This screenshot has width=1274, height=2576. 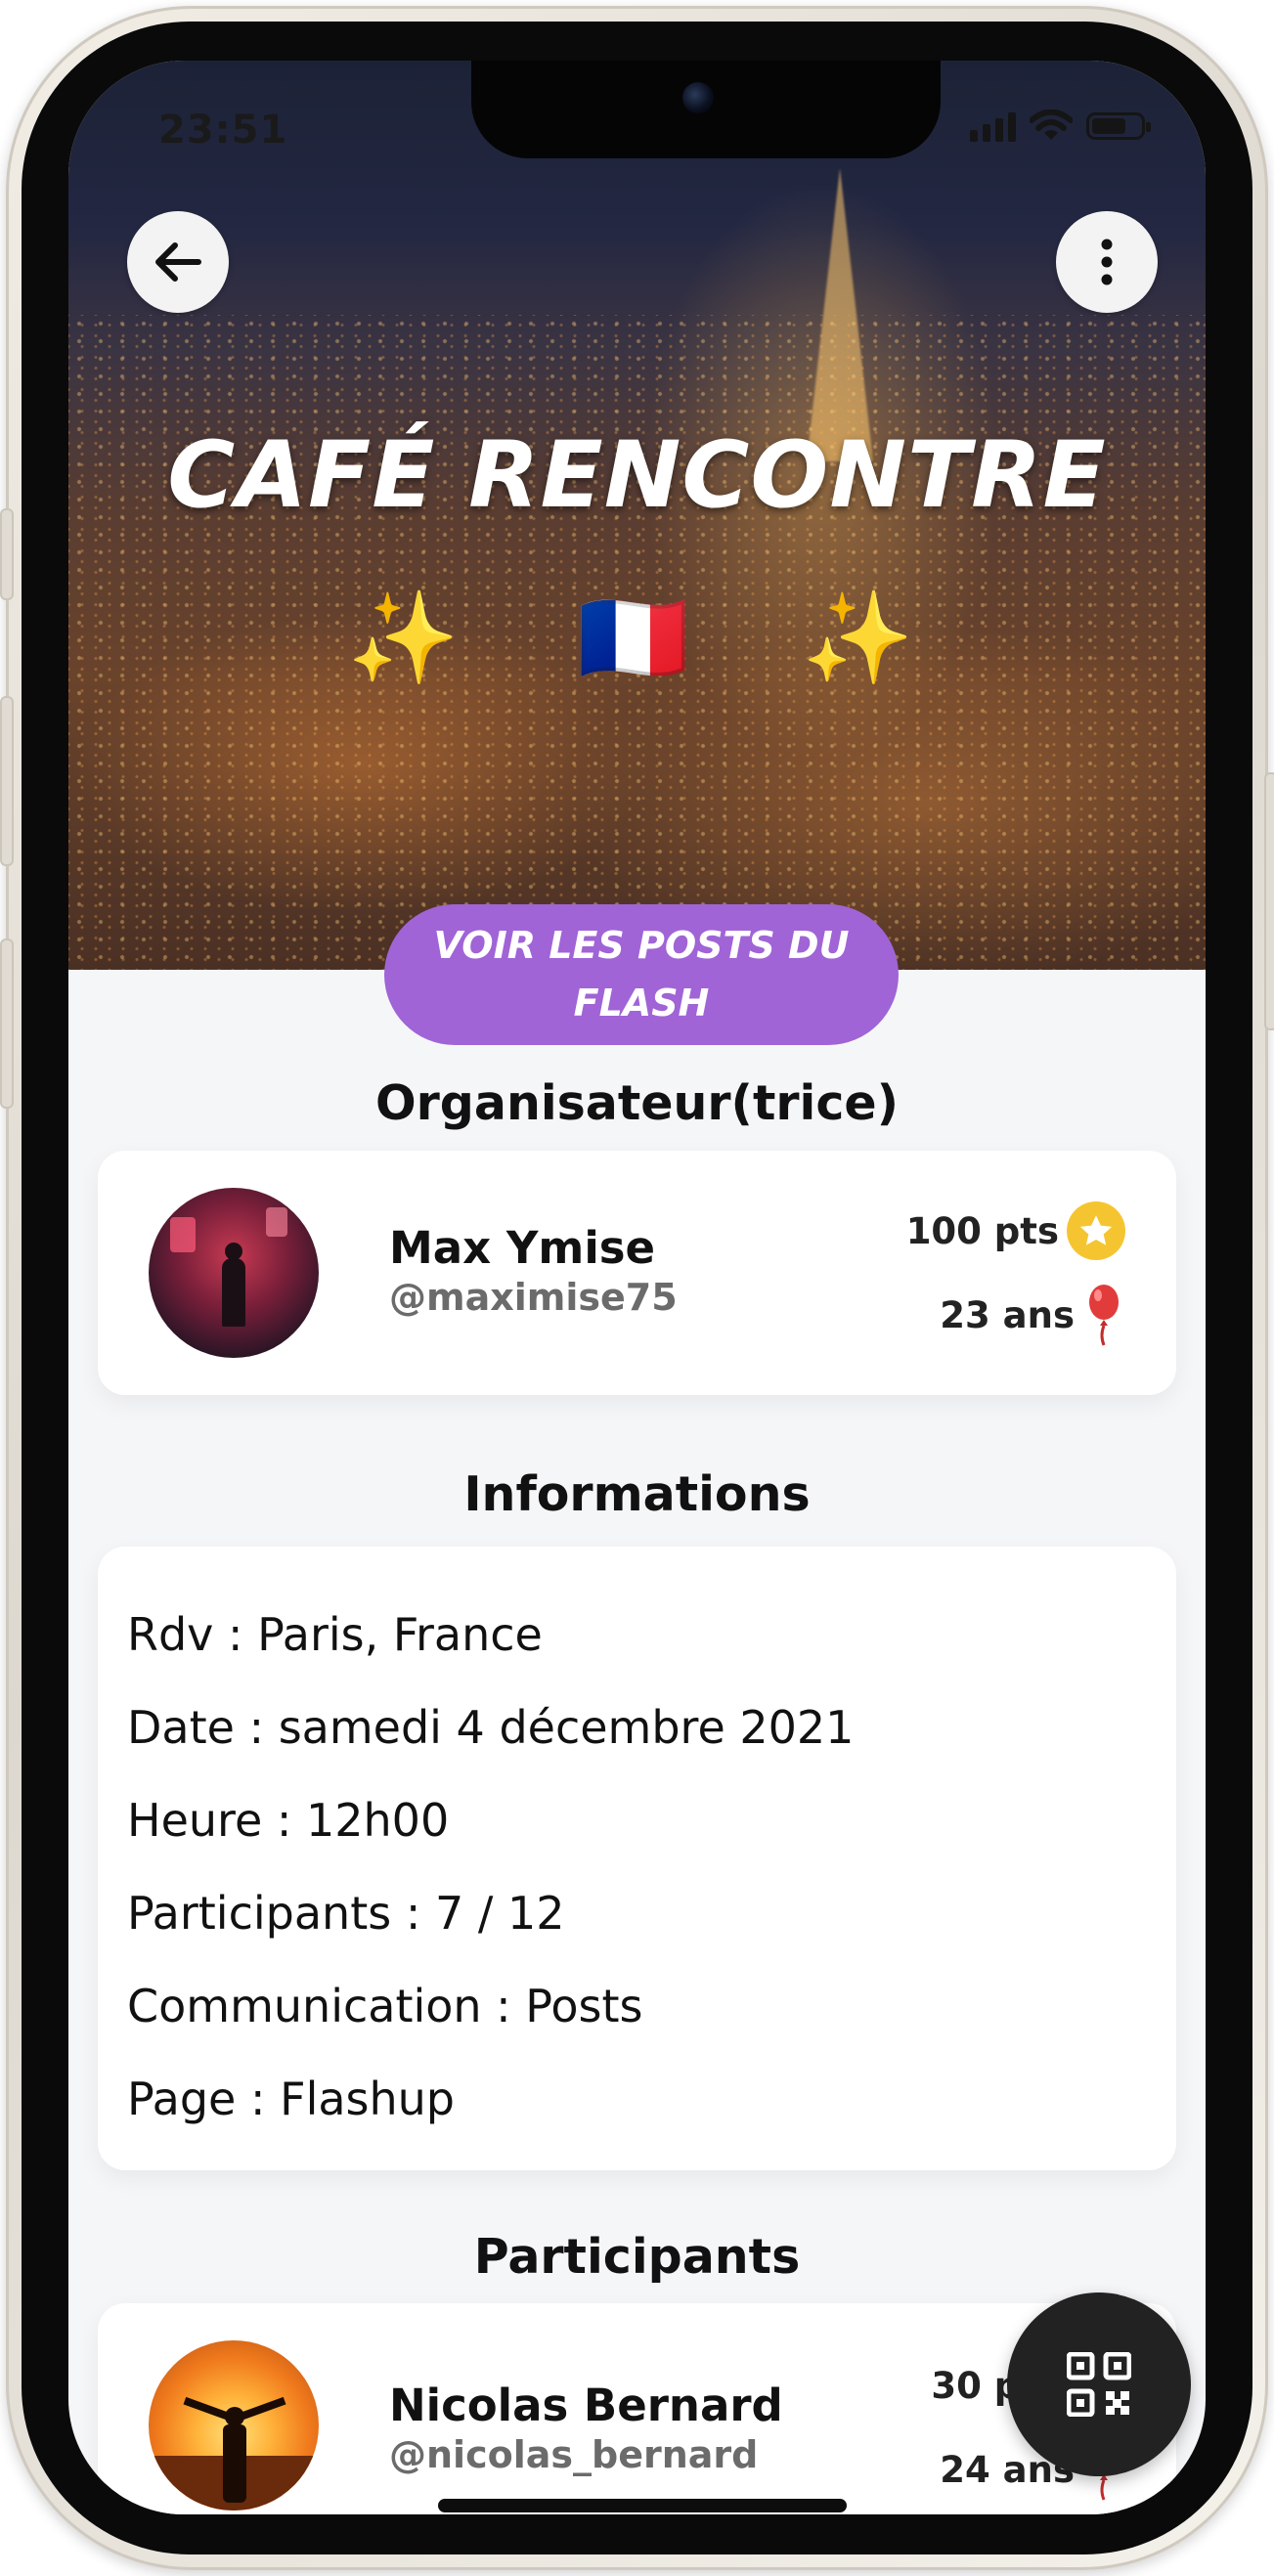 I want to click on age-text: 23 ans, so click(x=1007, y=1315).